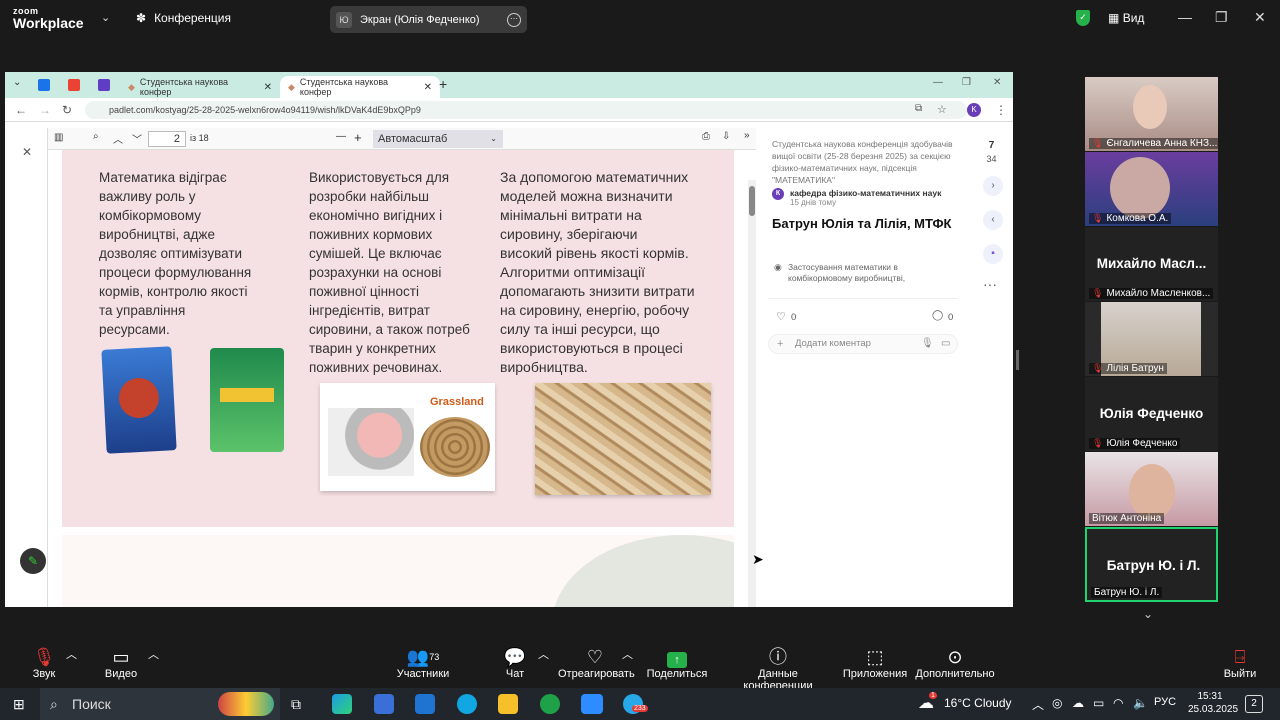  Describe the element at coordinates (543, 654) in the screenshot. I see `chat-options-caret-icon: ︿` at that location.